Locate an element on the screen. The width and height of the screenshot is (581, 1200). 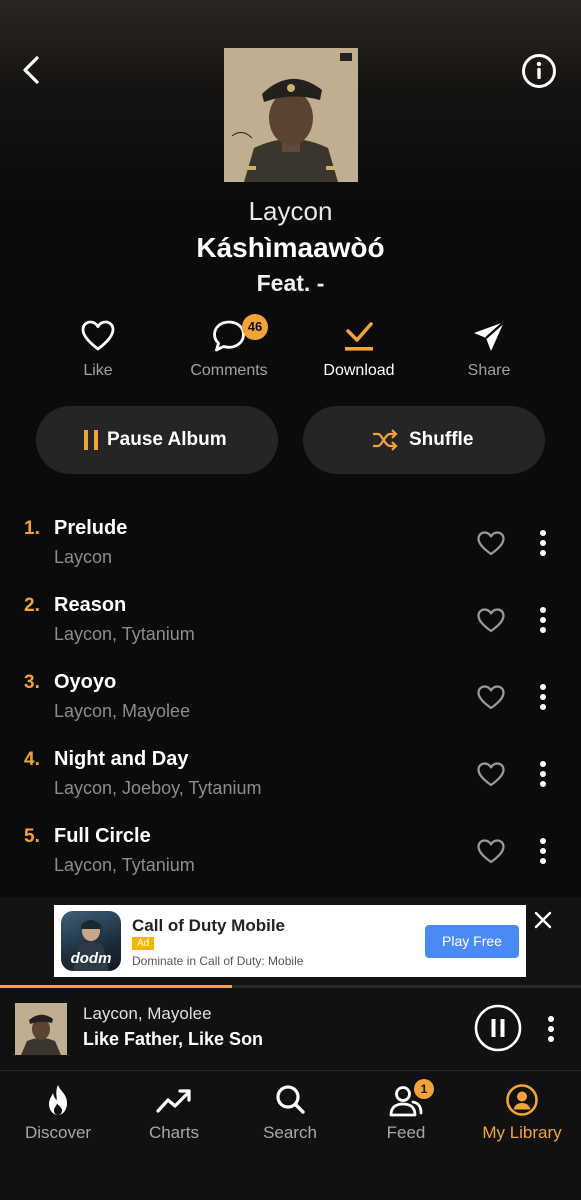
comments-label: Comments is located at coordinates (229, 370).